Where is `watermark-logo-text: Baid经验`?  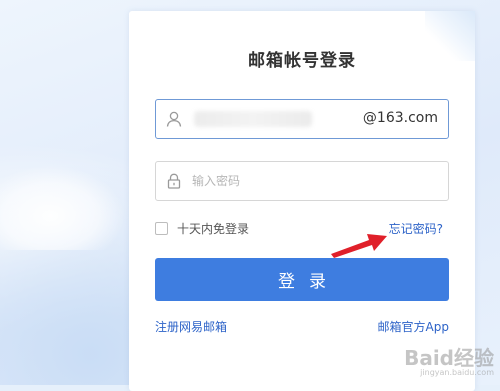 watermark-logo-text: Baid经验 is located at coordinates (449, 358).